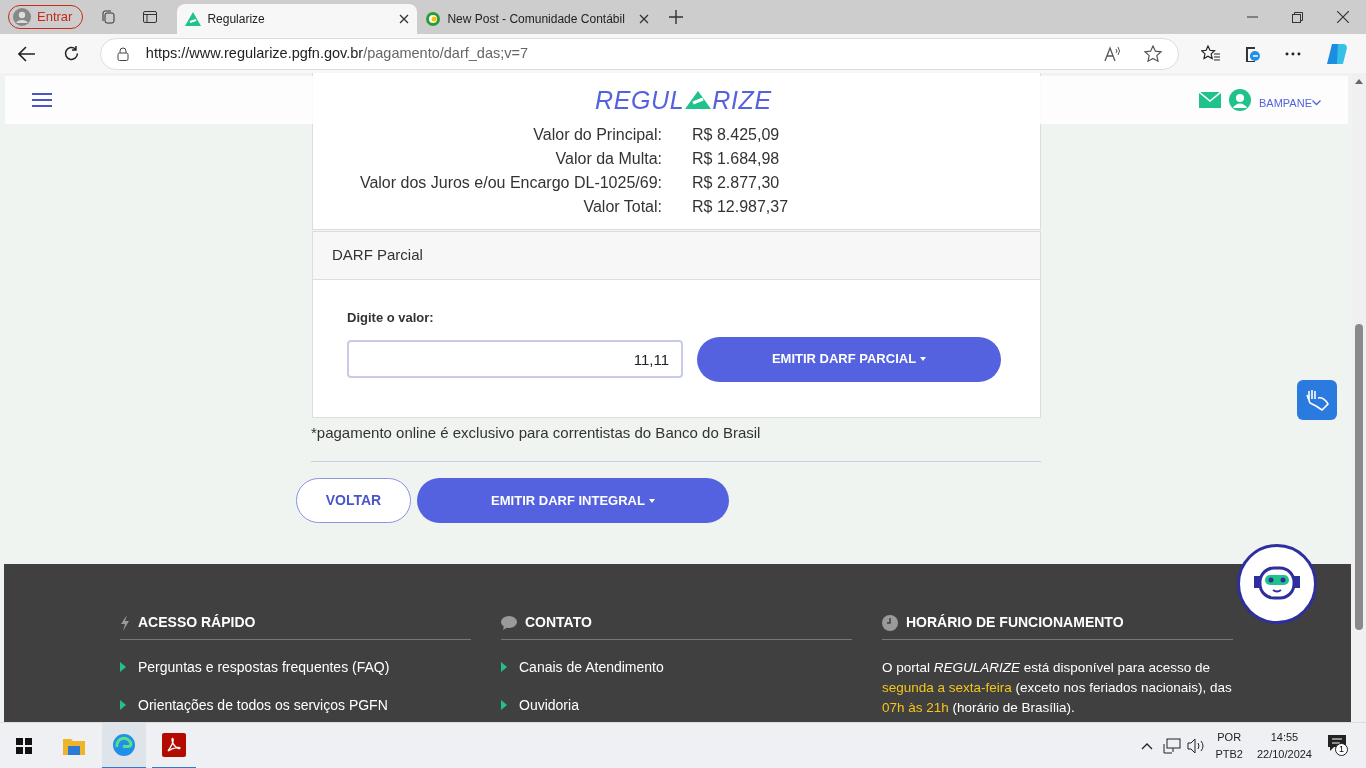 This screenshot has width=1366, height=768. Describe the element at coordinates (197, 622) in the screenshot. I see `footer-heading: ACESSO RÁPIDO` at that location.